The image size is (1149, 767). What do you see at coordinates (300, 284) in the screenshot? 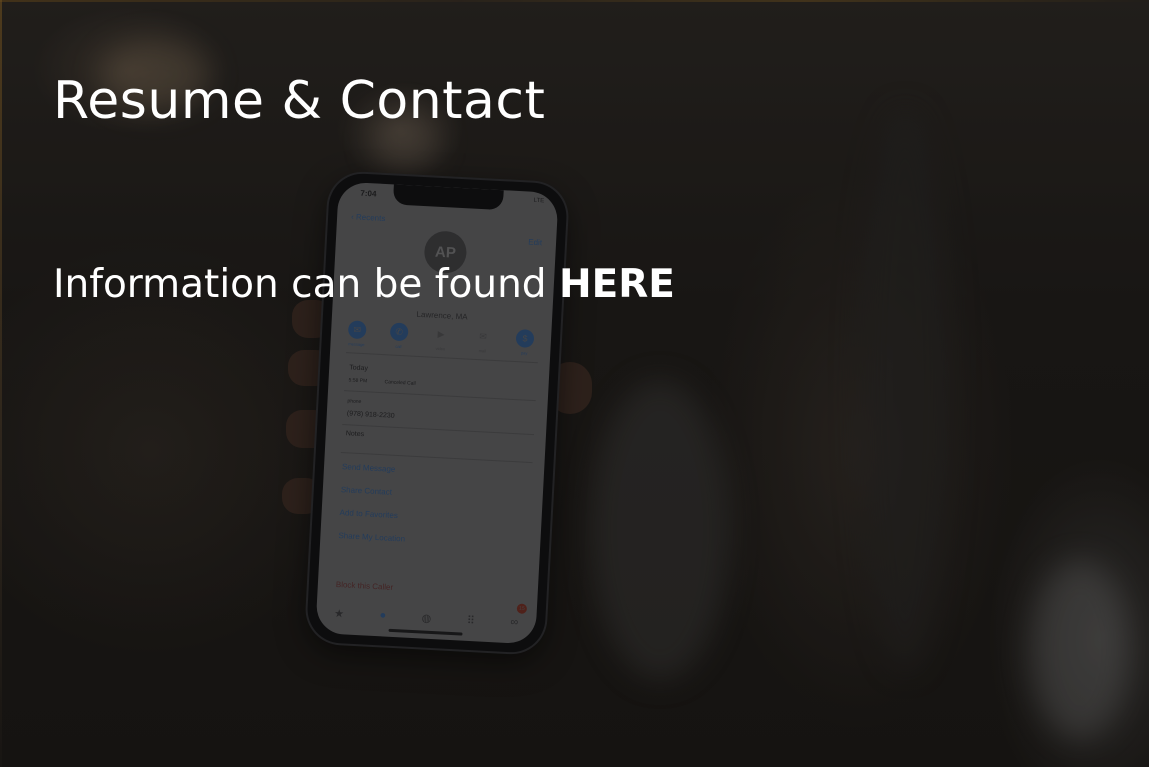
I see `info-text: Information can be found` at bounding box center [300, 284].